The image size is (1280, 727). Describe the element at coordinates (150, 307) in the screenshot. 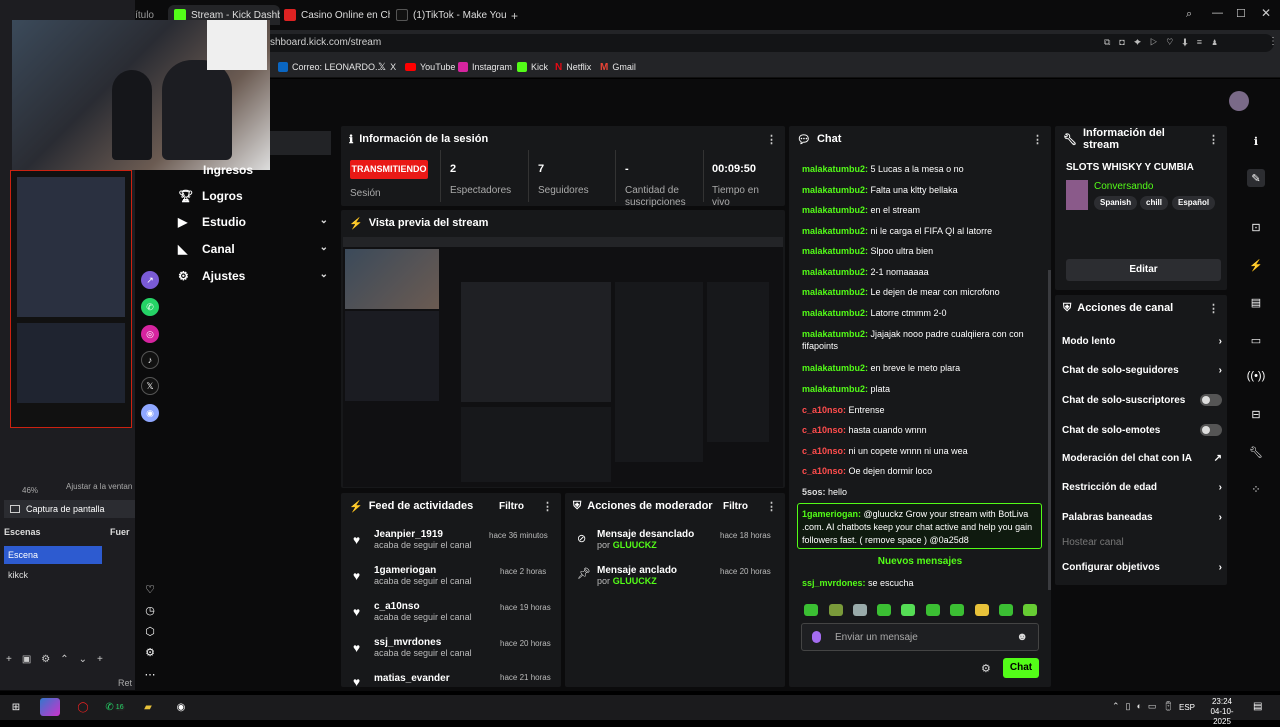

I see `whatsapp-icon: ✆` at that location.